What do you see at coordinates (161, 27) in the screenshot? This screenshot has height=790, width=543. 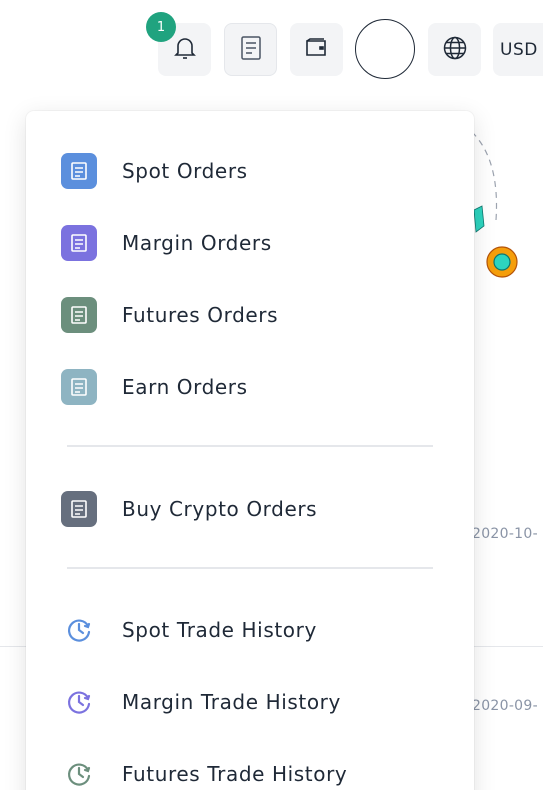 I see `notification-count-badge: 1` at bounding box center [161, 27].